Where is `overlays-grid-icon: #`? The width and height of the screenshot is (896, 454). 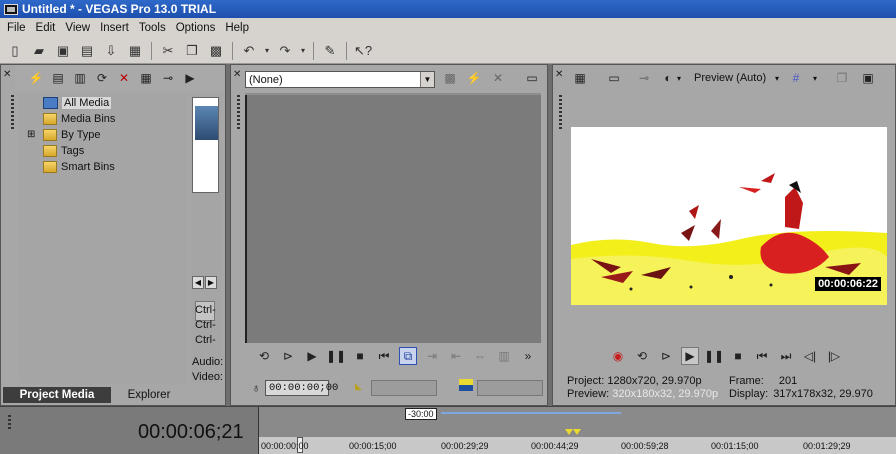 overlays-grid-icon: # is located at coordinates (796, 78).